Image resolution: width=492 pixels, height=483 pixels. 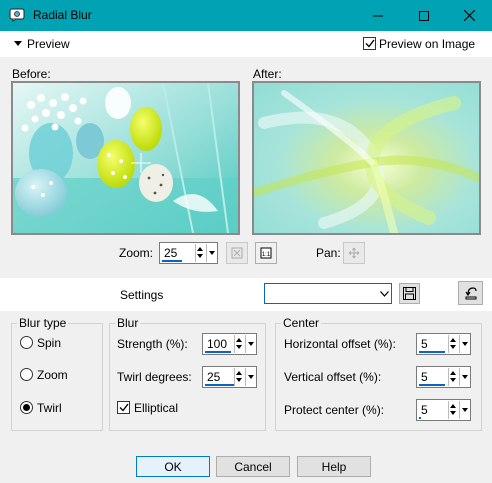 What do you see at coordinates (253, 466) in the screenshot?
I see `cancel-button: Cancel` at bounding box center [253, 466].